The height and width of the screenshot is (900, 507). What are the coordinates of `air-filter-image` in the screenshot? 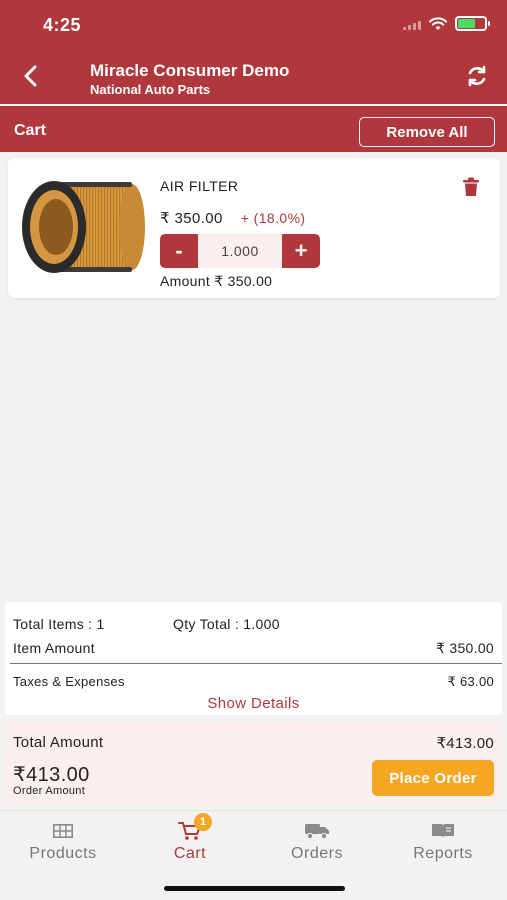 It's located at (83, 227).